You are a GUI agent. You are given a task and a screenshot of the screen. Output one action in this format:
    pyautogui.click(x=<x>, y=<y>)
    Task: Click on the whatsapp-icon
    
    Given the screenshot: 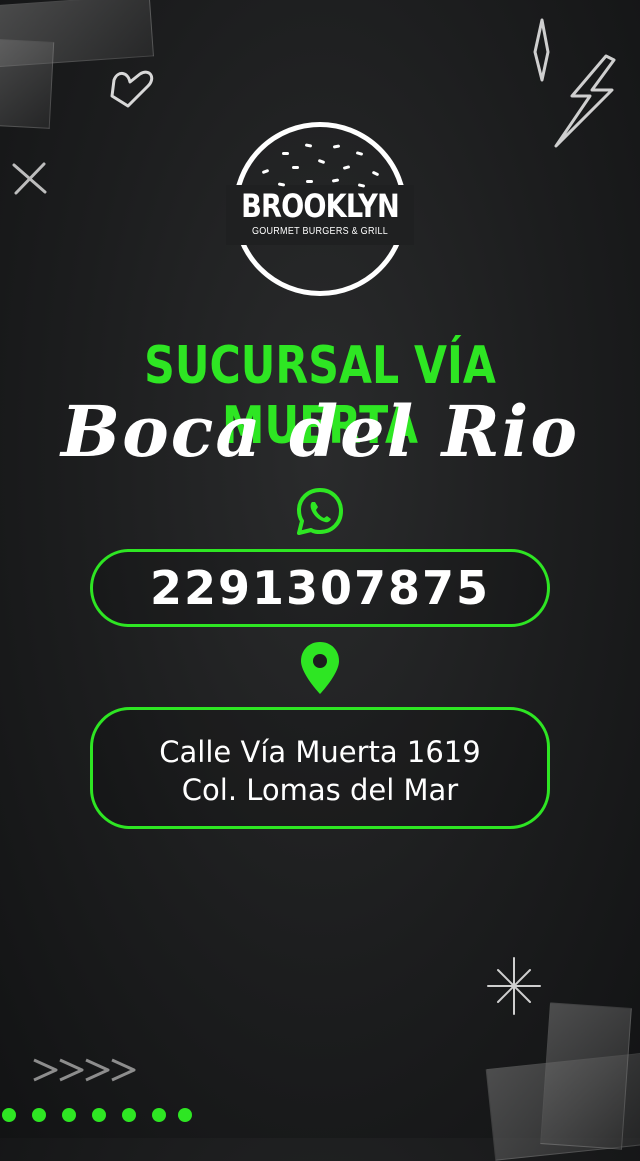 What is the action you would take?
    pyautogui.click(x=320, y=511)
    